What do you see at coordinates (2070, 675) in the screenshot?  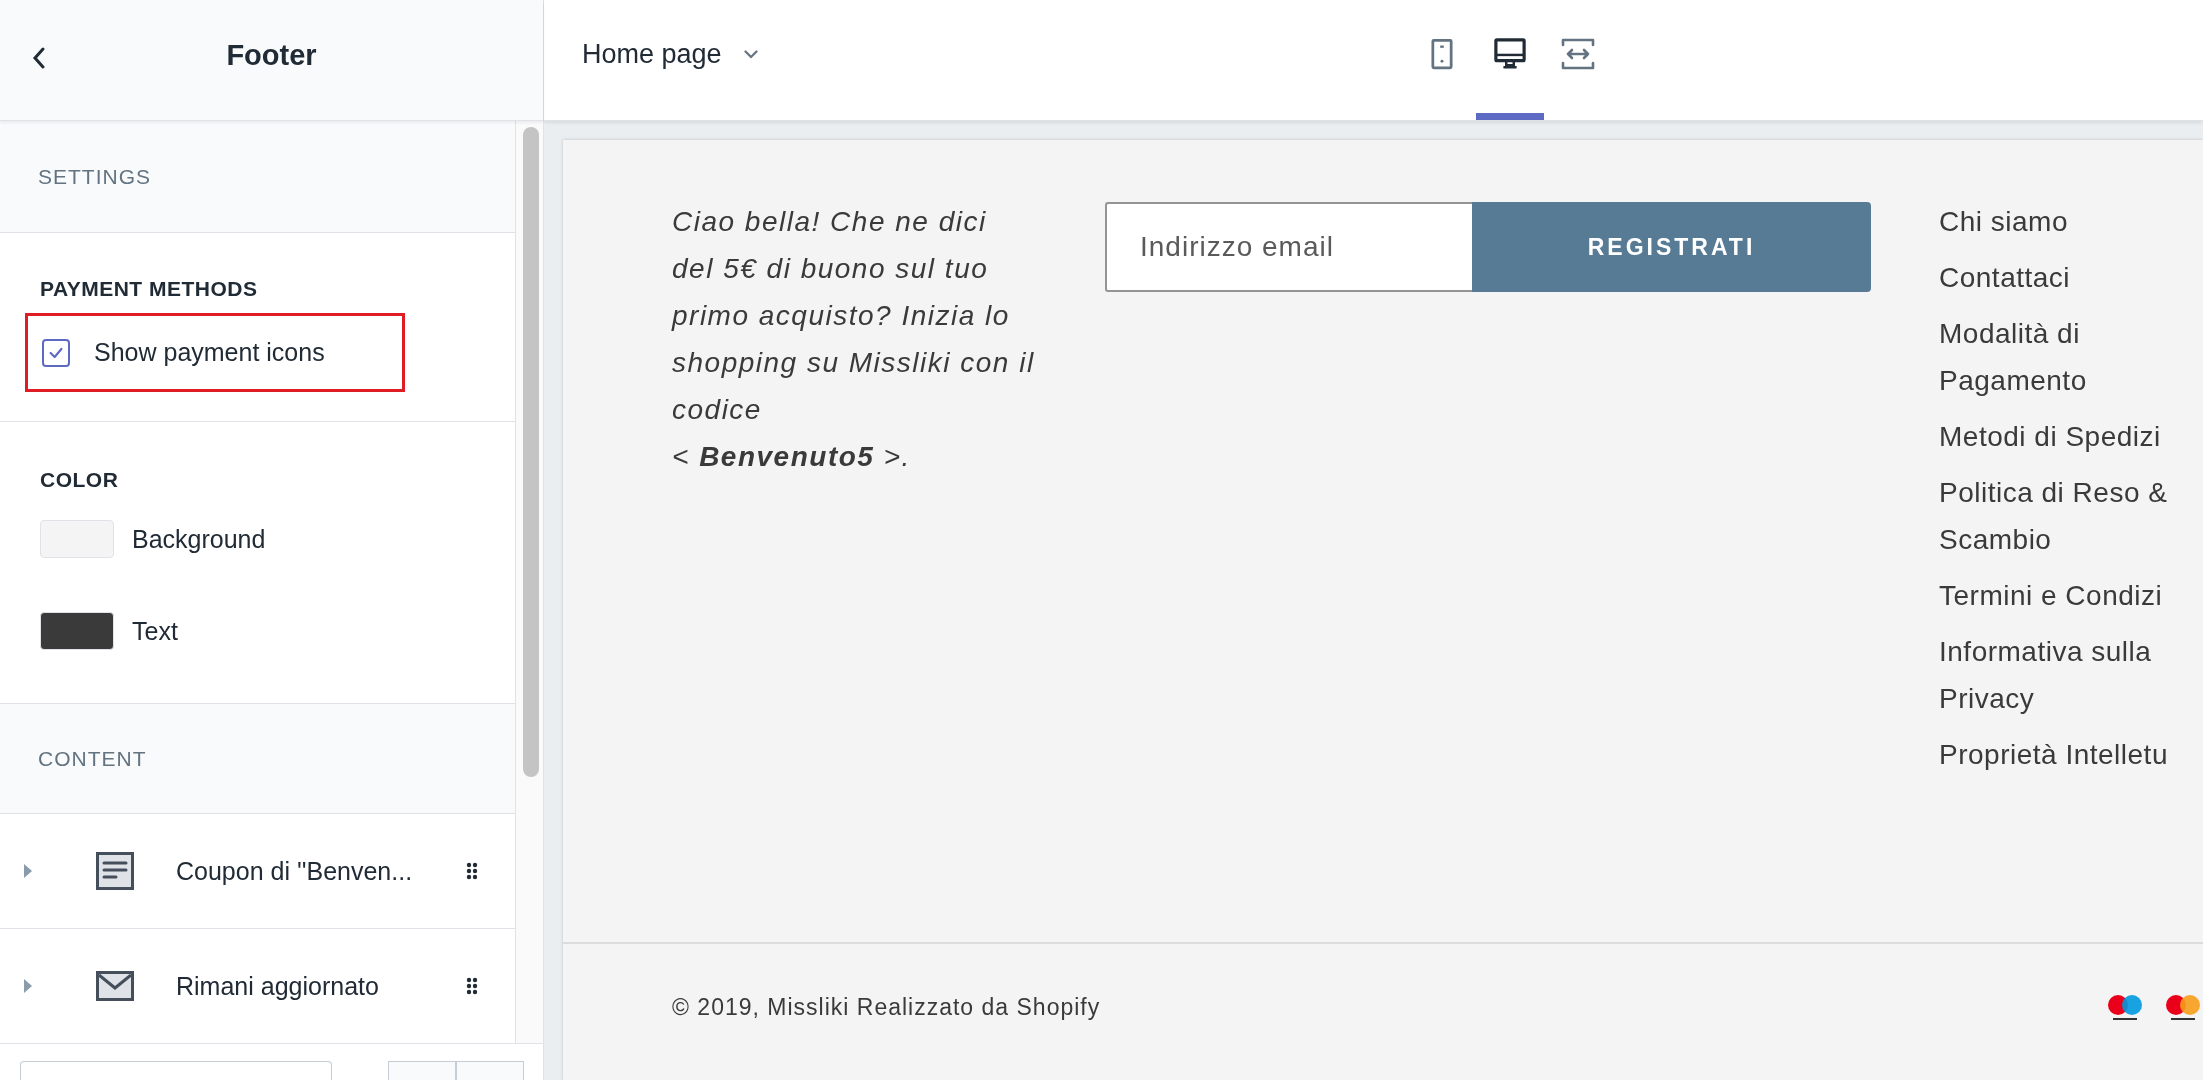 I see `footer-link: Informativa sulla Privacy` at bounding box center [2070, 675].